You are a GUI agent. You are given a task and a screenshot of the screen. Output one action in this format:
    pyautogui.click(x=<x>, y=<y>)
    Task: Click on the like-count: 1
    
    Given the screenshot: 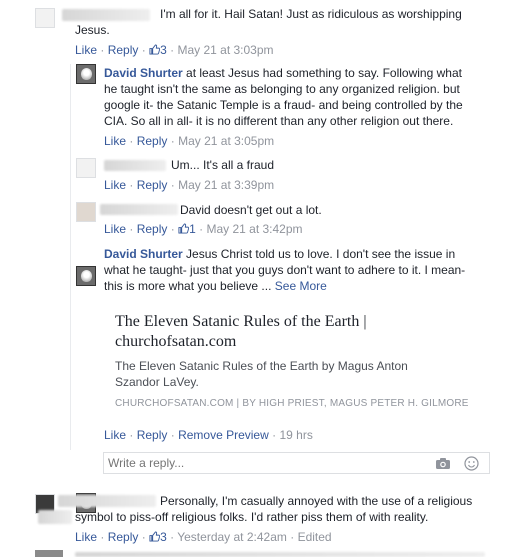 What is the action you would take?
    pyautogui.click(x=187, y=229)
    